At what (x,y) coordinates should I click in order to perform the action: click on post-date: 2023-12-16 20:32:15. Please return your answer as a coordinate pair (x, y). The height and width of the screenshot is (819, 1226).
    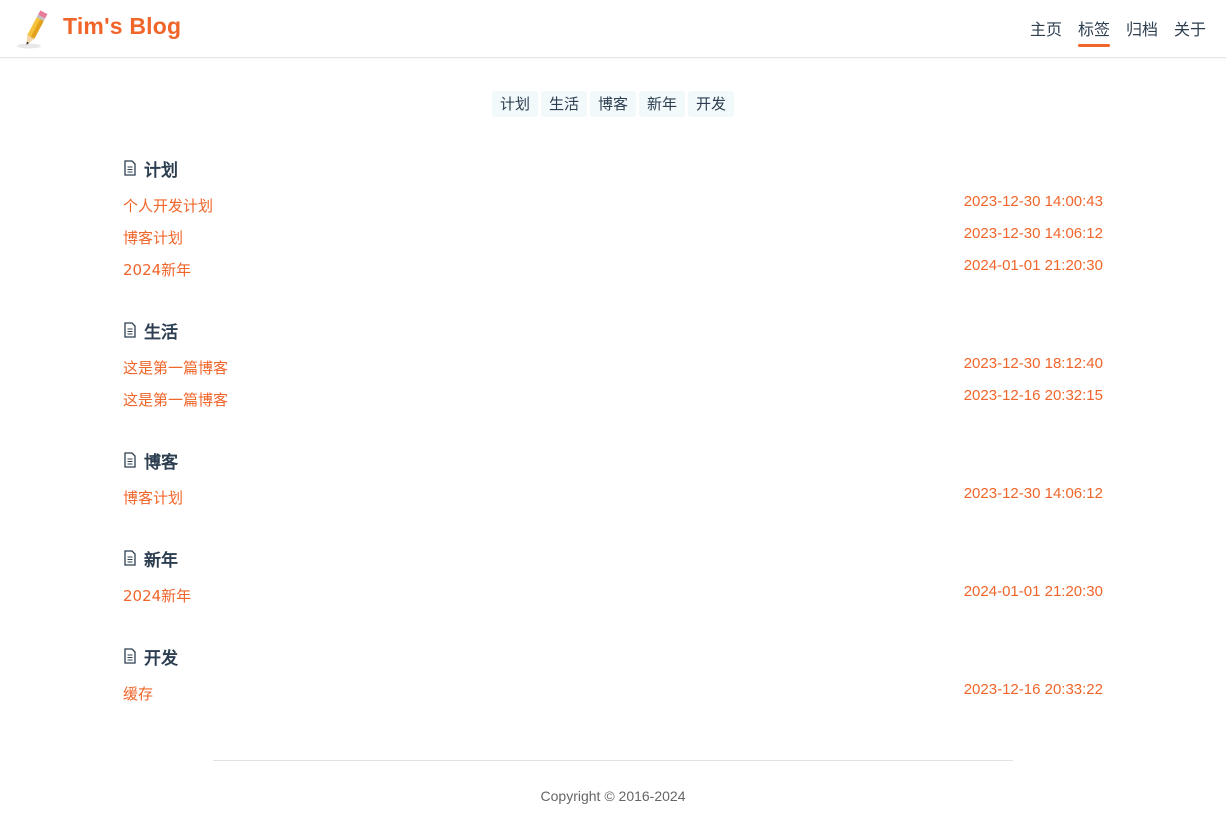
    Looking at the image, I should click on (1033, 395).